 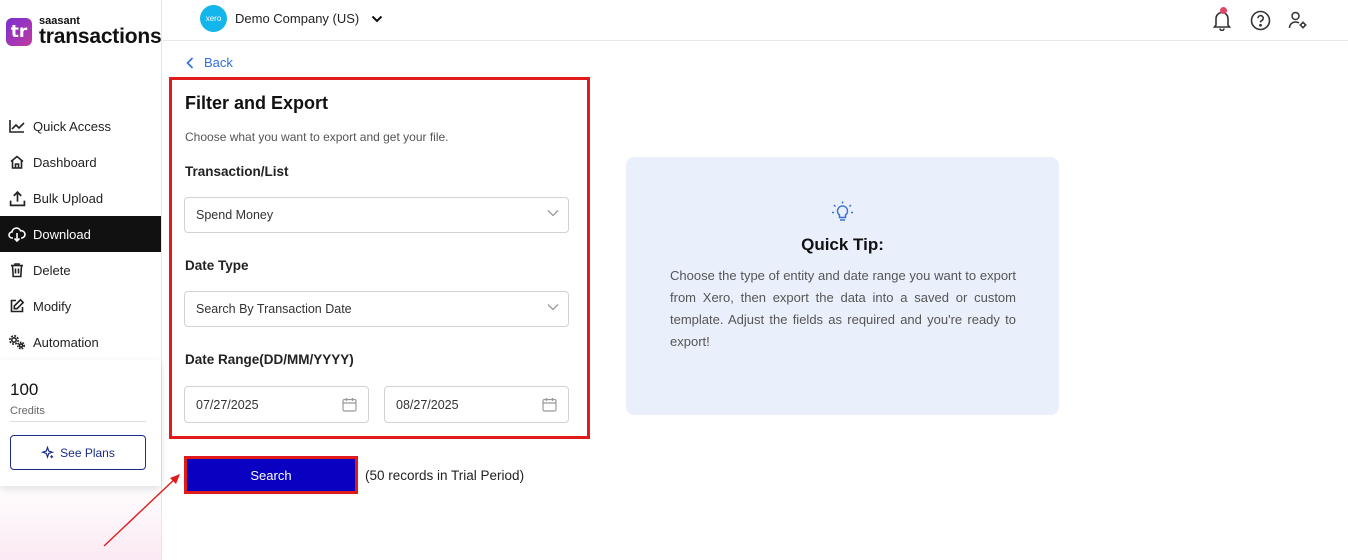 I want to click on transaction-list-label: Transaction/List, so click(x=237, y=171).